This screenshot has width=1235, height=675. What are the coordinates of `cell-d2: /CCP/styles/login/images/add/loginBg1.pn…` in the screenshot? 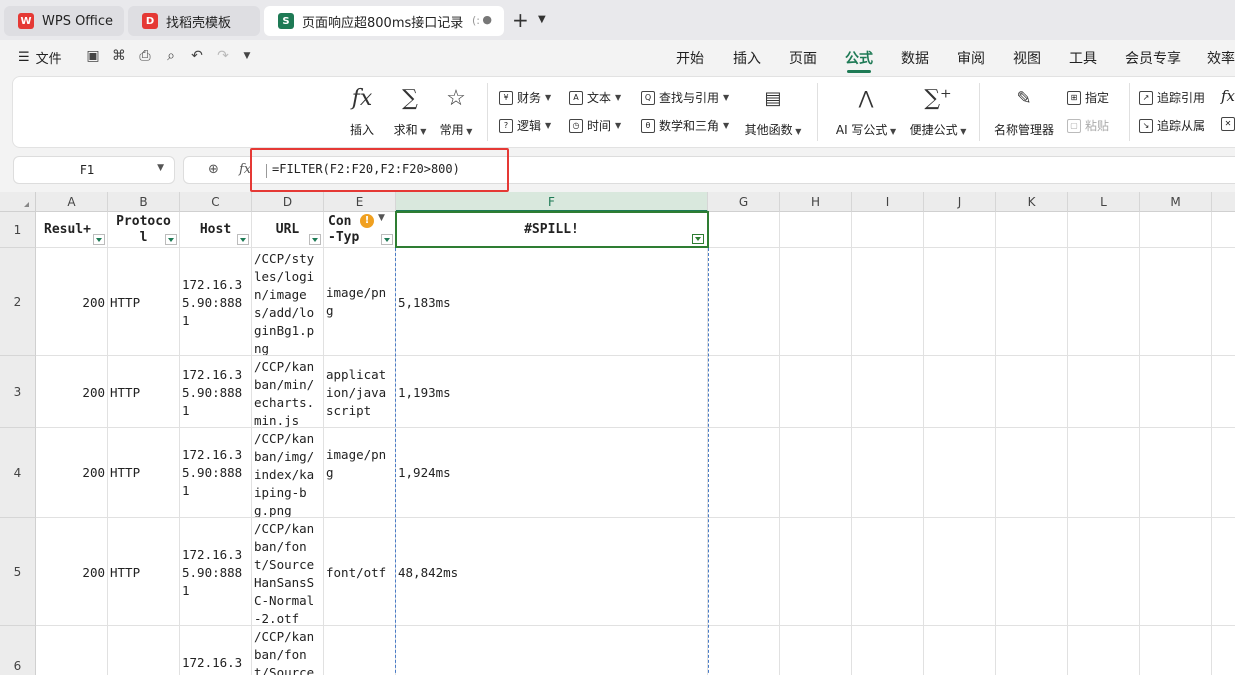 It's located at (288, 302).